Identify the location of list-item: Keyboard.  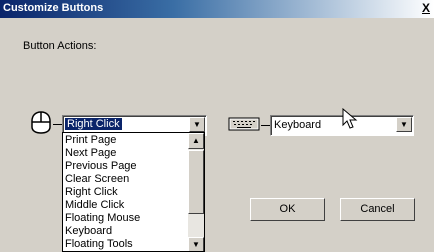
(88, 231).